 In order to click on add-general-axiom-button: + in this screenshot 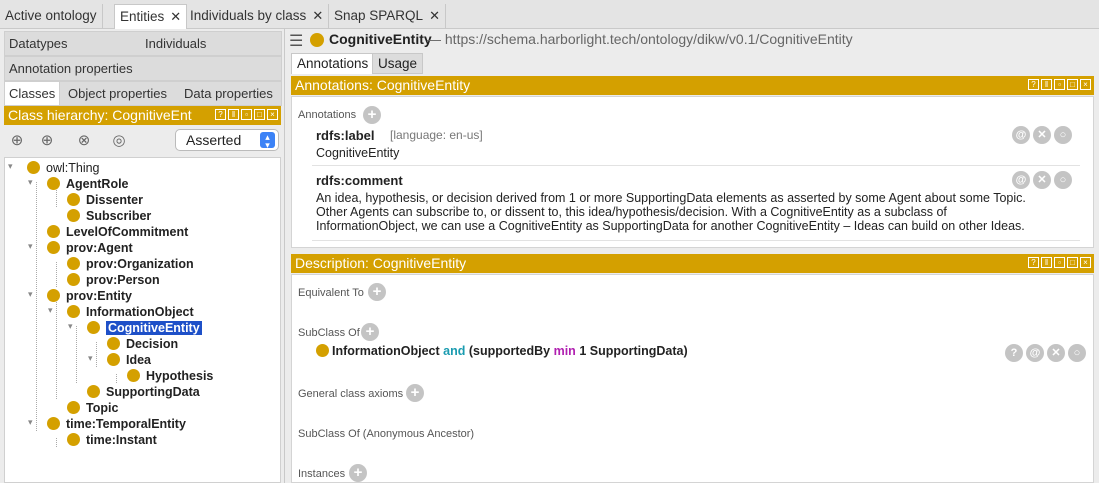, I will do `click(415, 393)`.